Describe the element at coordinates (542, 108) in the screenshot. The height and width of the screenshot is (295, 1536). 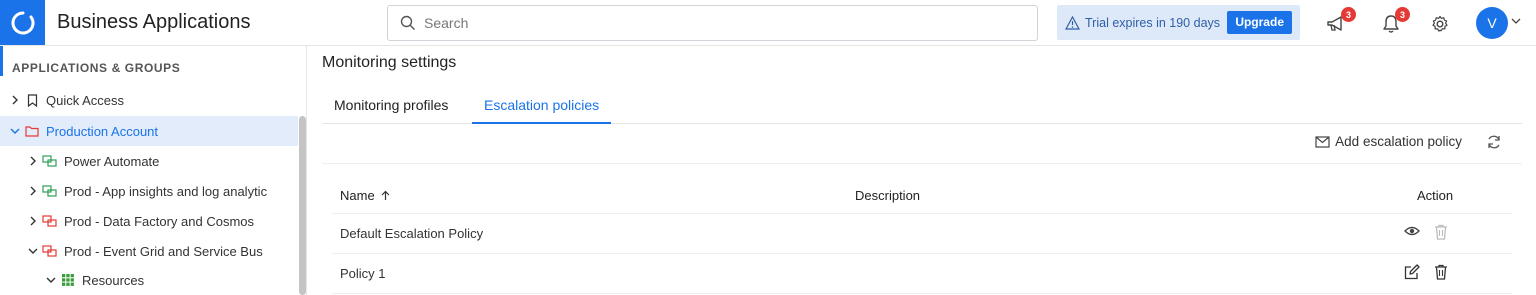
I see `tab-escalation-policies: Escalation policies` at that location.